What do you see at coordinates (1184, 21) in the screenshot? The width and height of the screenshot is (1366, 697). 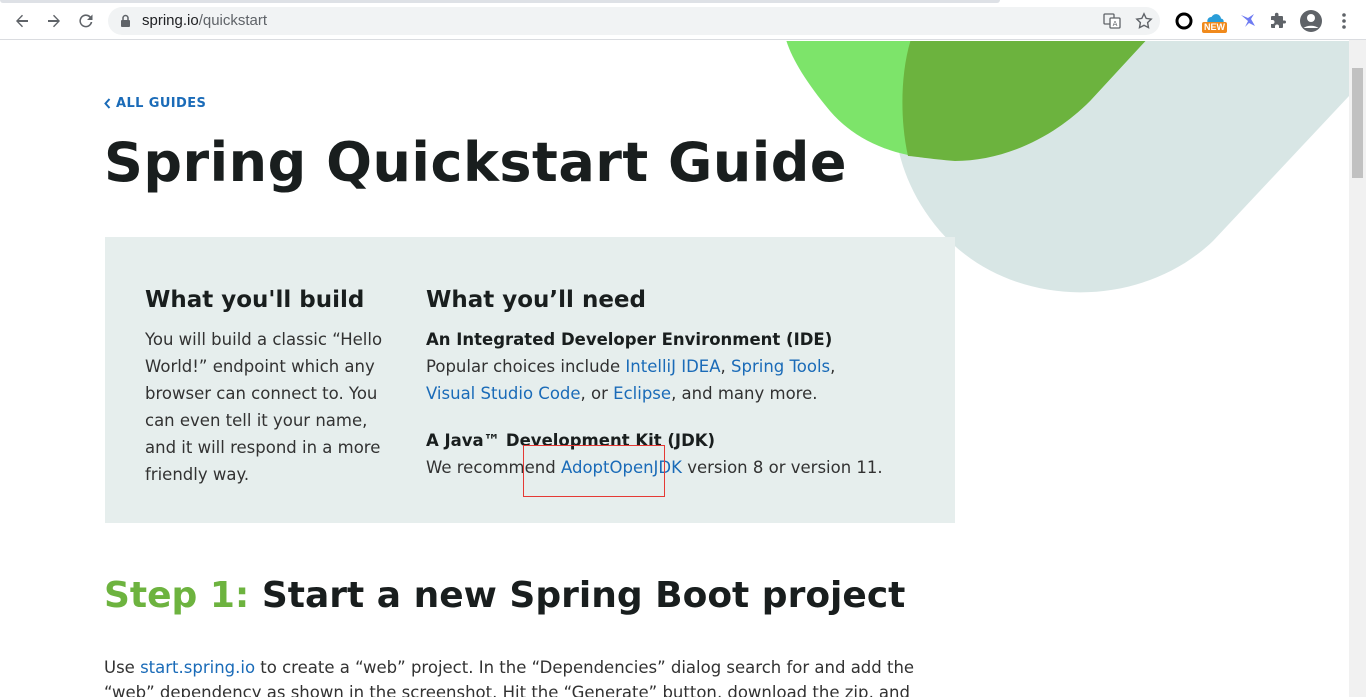 I see `extension-circle-icon` at bounding box center [1184, 21].